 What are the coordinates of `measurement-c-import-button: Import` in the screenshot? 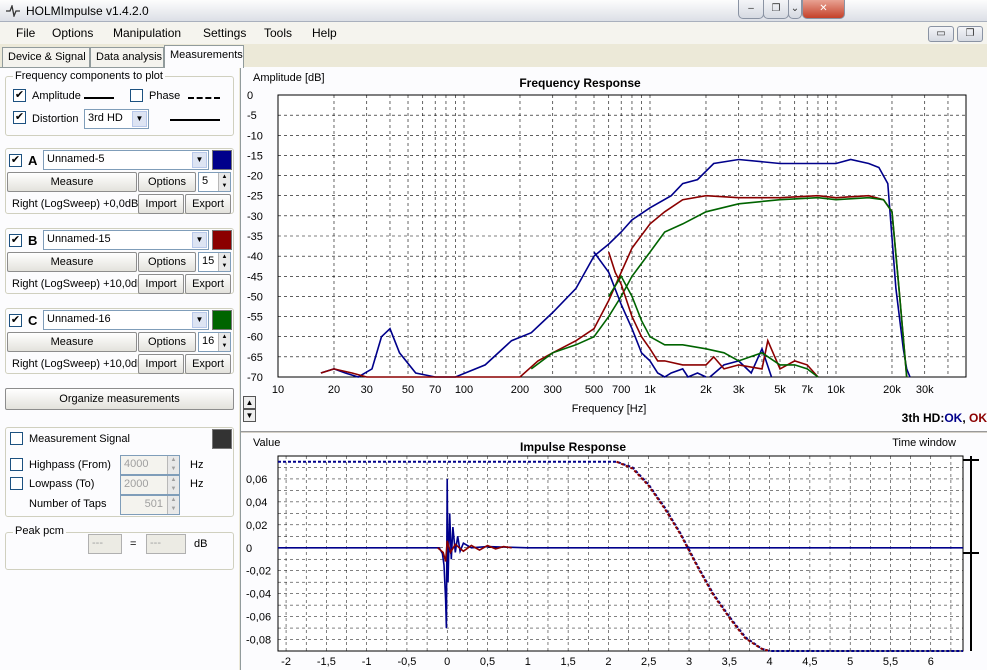 It's located at (161, 364).